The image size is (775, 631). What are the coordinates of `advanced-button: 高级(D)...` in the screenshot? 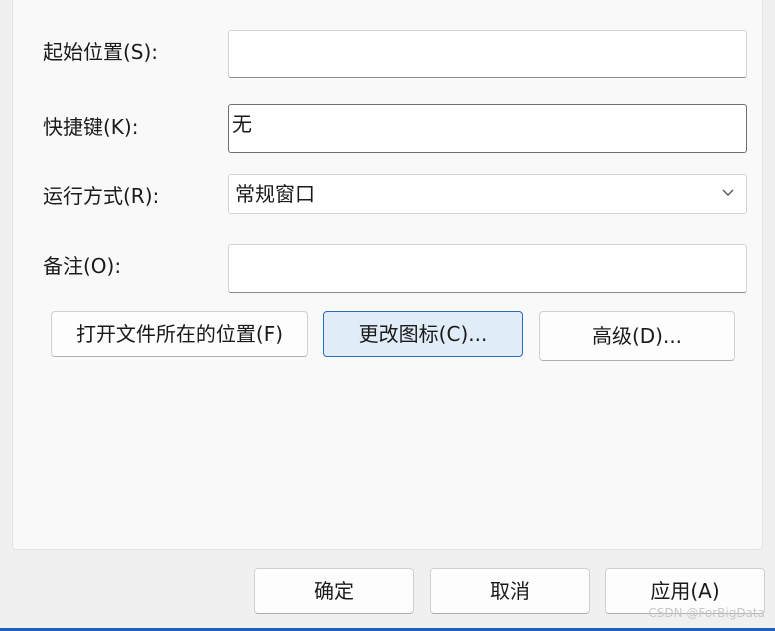 It's located at (637, 336).